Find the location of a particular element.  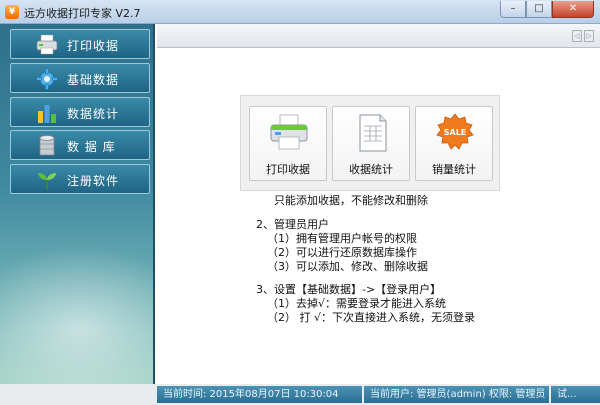

sidebar-decoration is located at coordinates (76, 314).